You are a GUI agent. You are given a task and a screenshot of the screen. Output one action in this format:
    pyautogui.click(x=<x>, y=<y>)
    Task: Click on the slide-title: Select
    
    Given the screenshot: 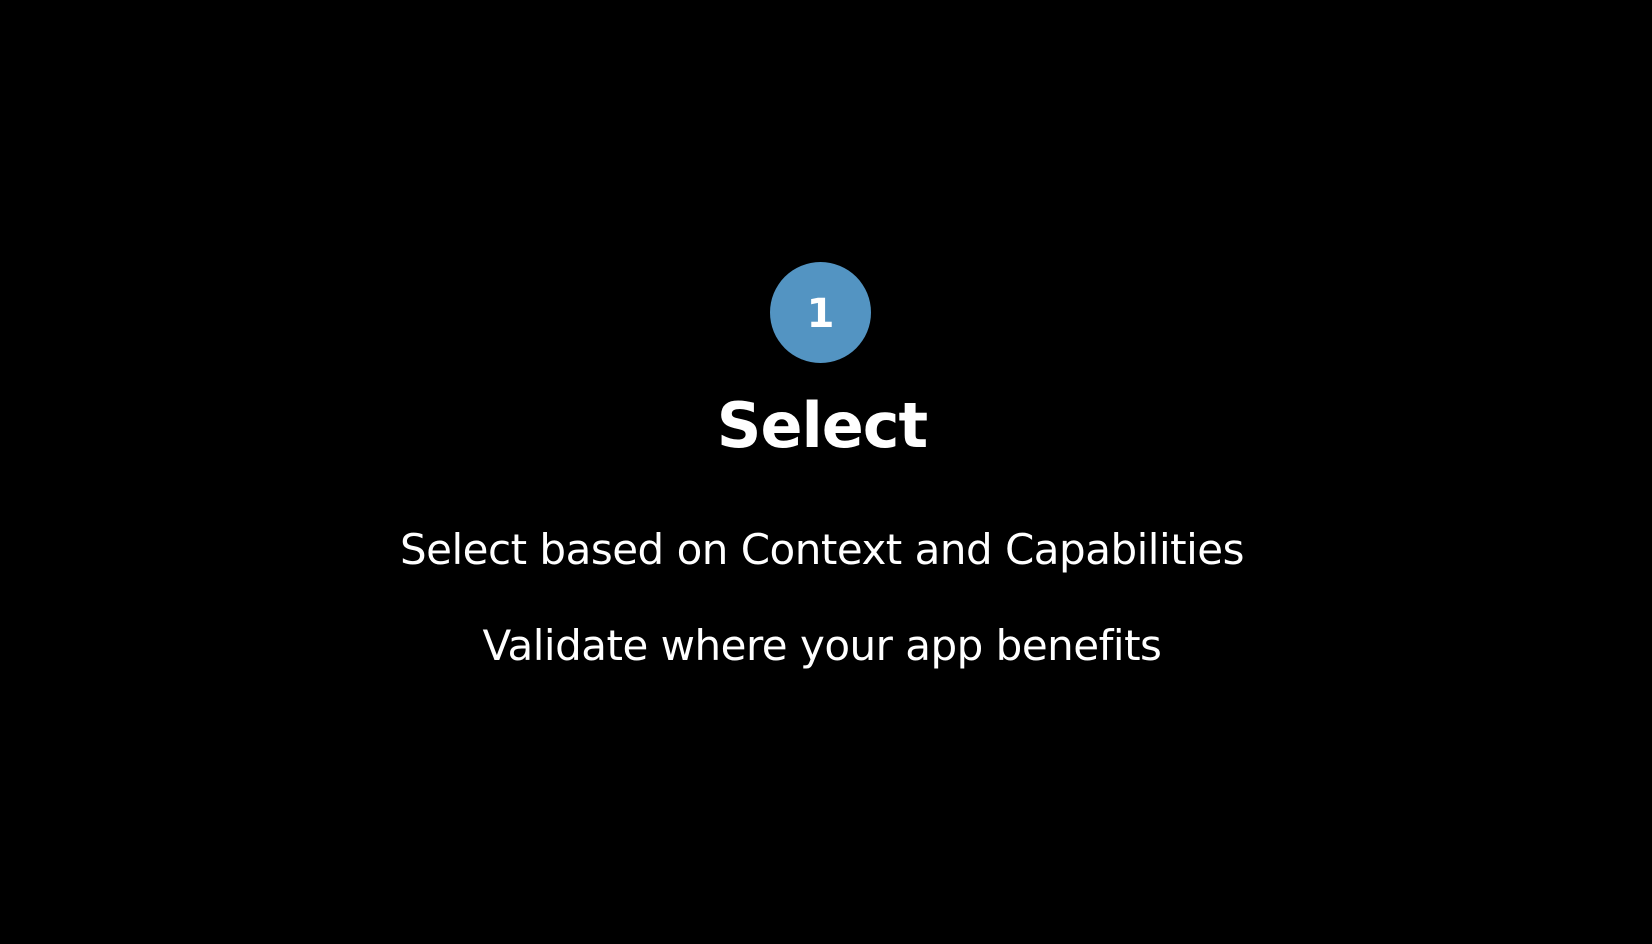 What is the action you would take?
    pyautogui.click(x=822, y=425)
    